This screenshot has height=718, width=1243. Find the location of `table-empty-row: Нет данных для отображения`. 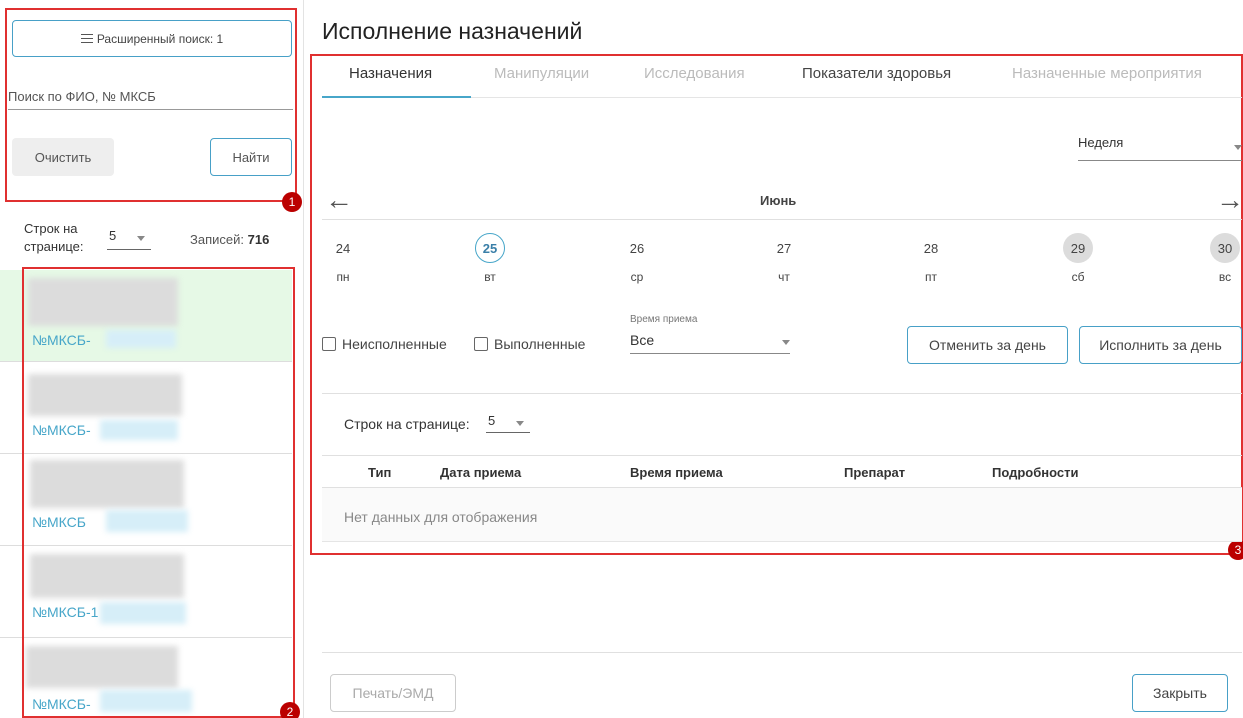

table-empty-row: Нет данных для отображения is located at coordinates (782, 515).